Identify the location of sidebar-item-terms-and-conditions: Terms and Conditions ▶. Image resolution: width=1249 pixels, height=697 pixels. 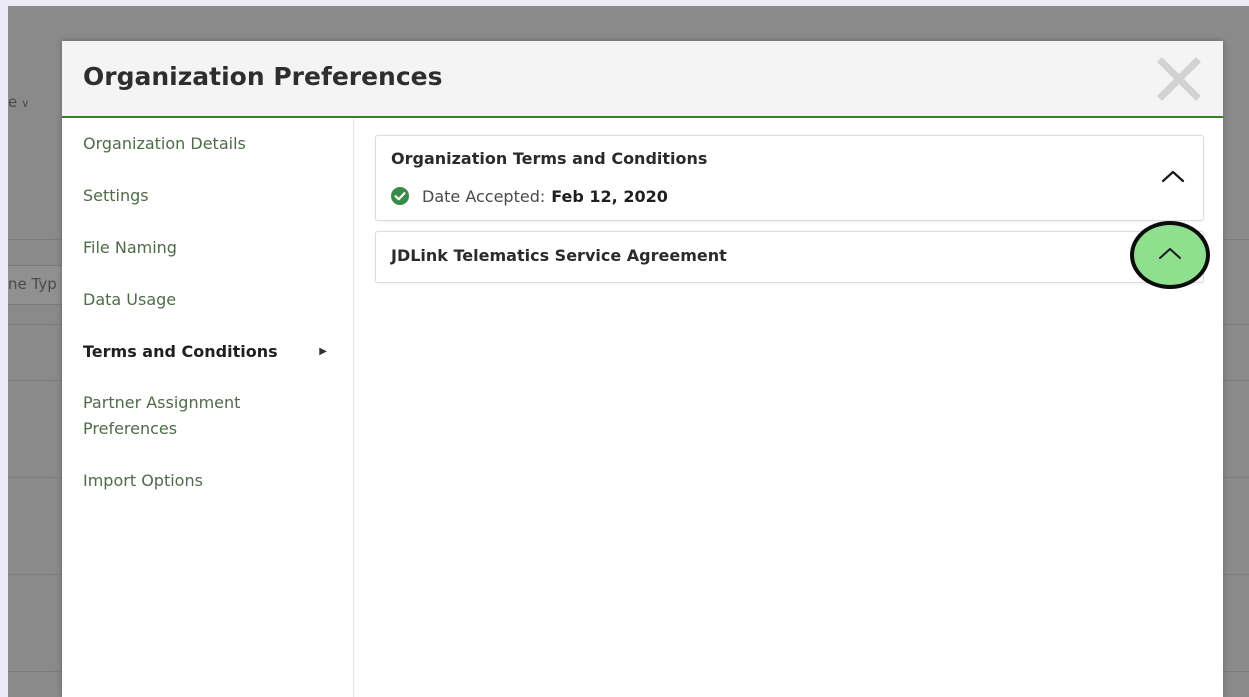
(213, 352).